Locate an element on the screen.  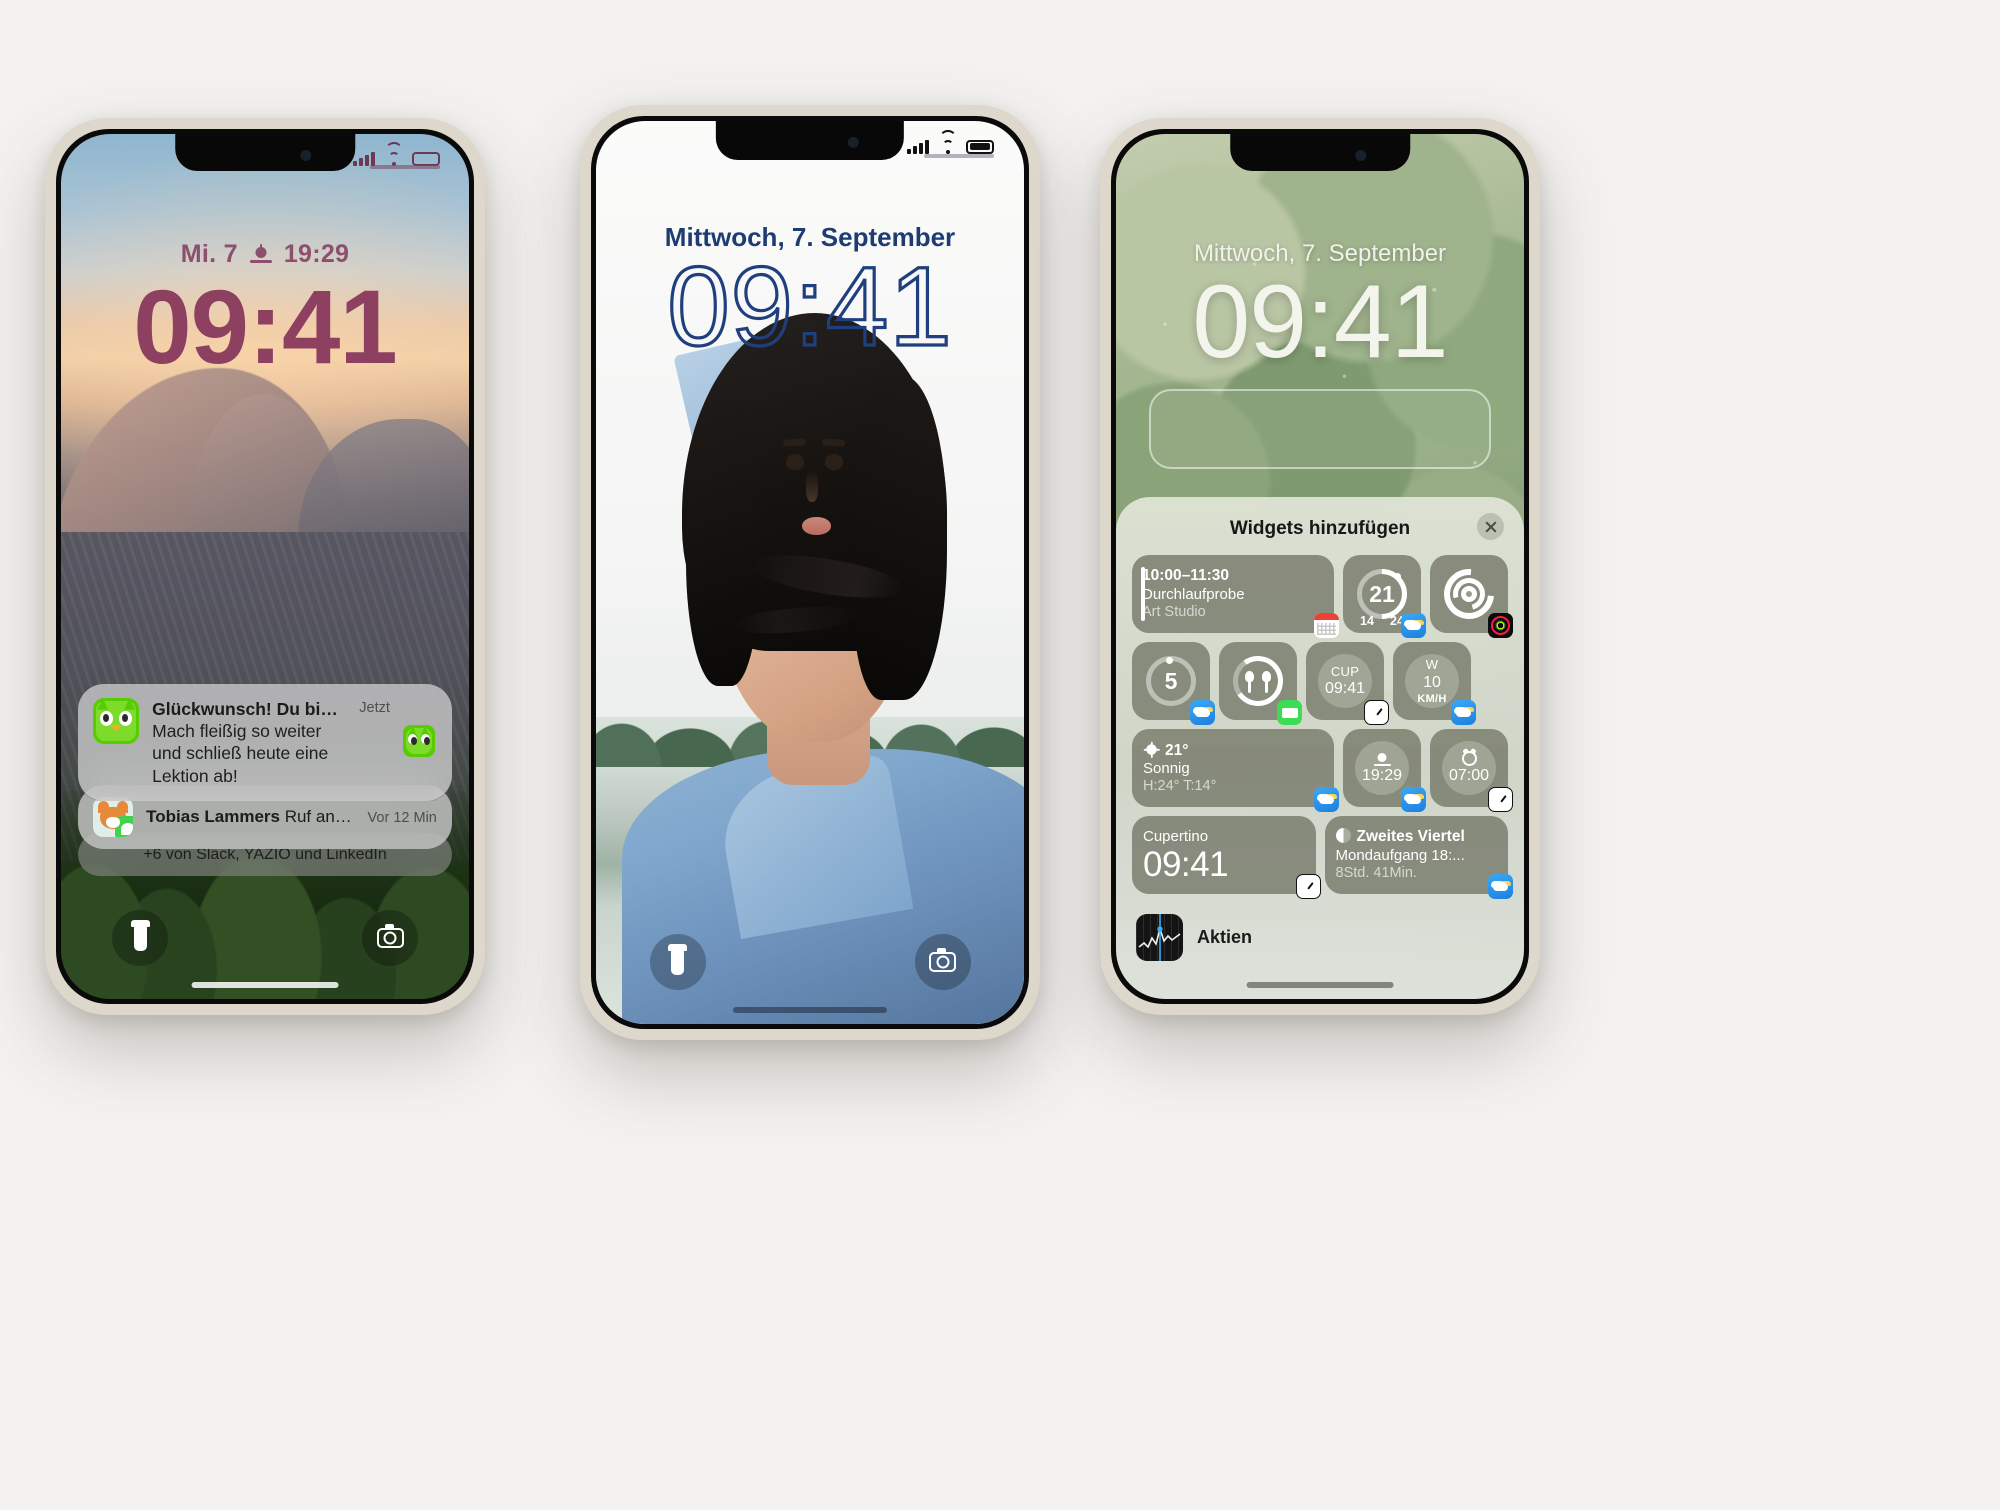
contact-avatar is located at coordinates (113, 817).